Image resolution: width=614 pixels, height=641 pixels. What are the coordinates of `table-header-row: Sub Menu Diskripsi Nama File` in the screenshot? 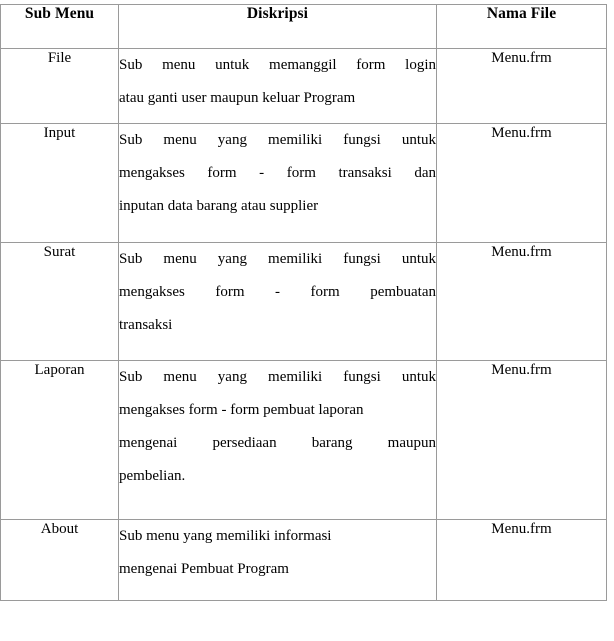 It's located at (303, 26).